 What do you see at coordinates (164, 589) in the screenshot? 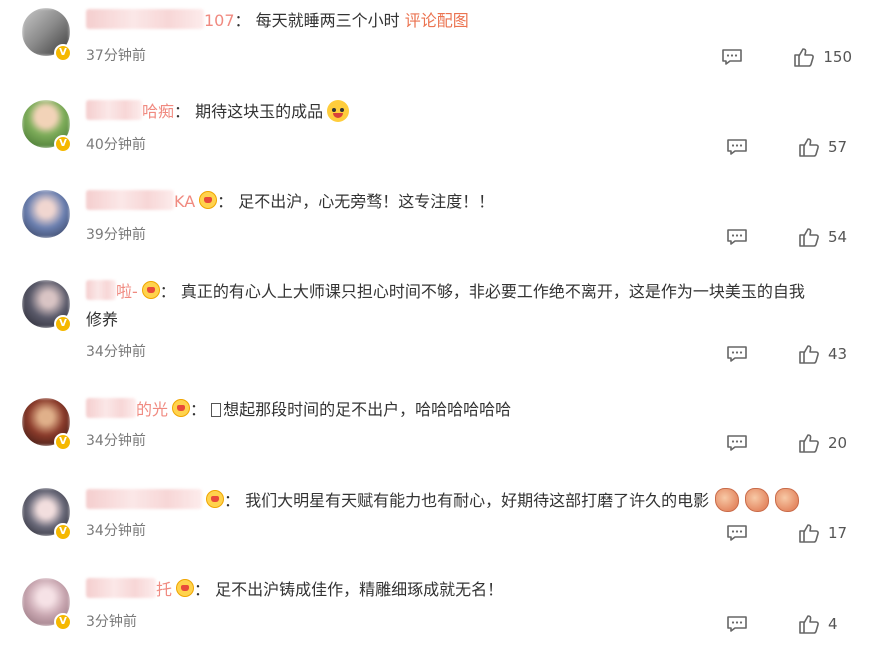
I see `username-tail: 托` at bounding box center [164, 589].